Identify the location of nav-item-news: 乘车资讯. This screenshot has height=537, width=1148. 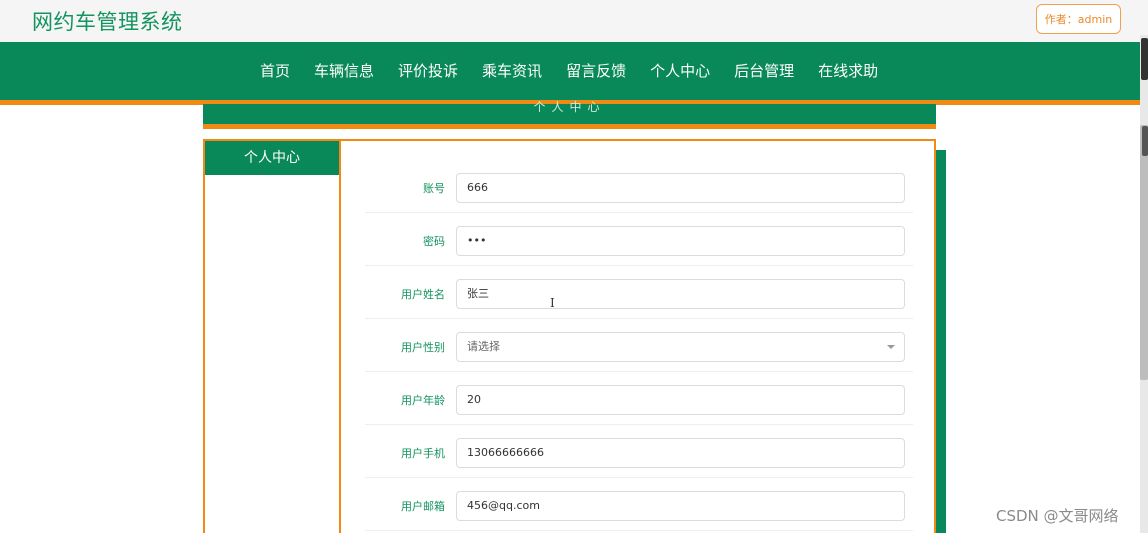
(512, 71).